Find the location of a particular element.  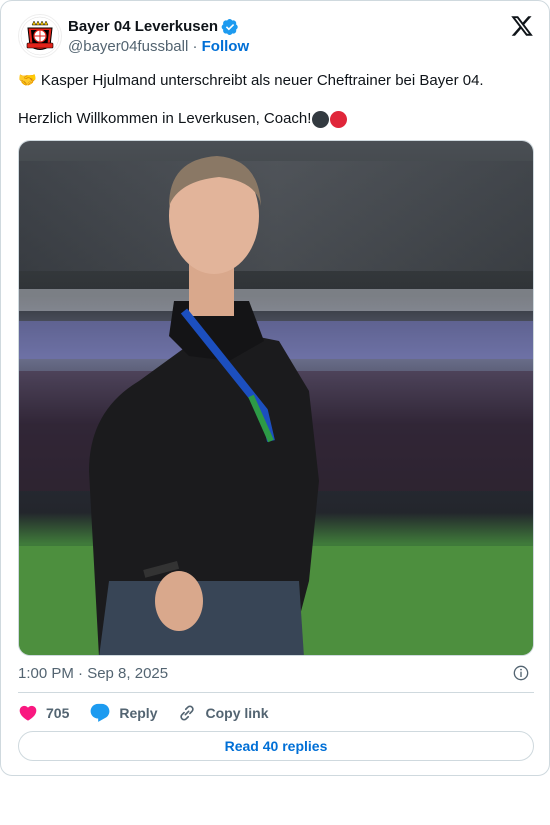

follow-button: Follow is located at coordinates (226, 46).